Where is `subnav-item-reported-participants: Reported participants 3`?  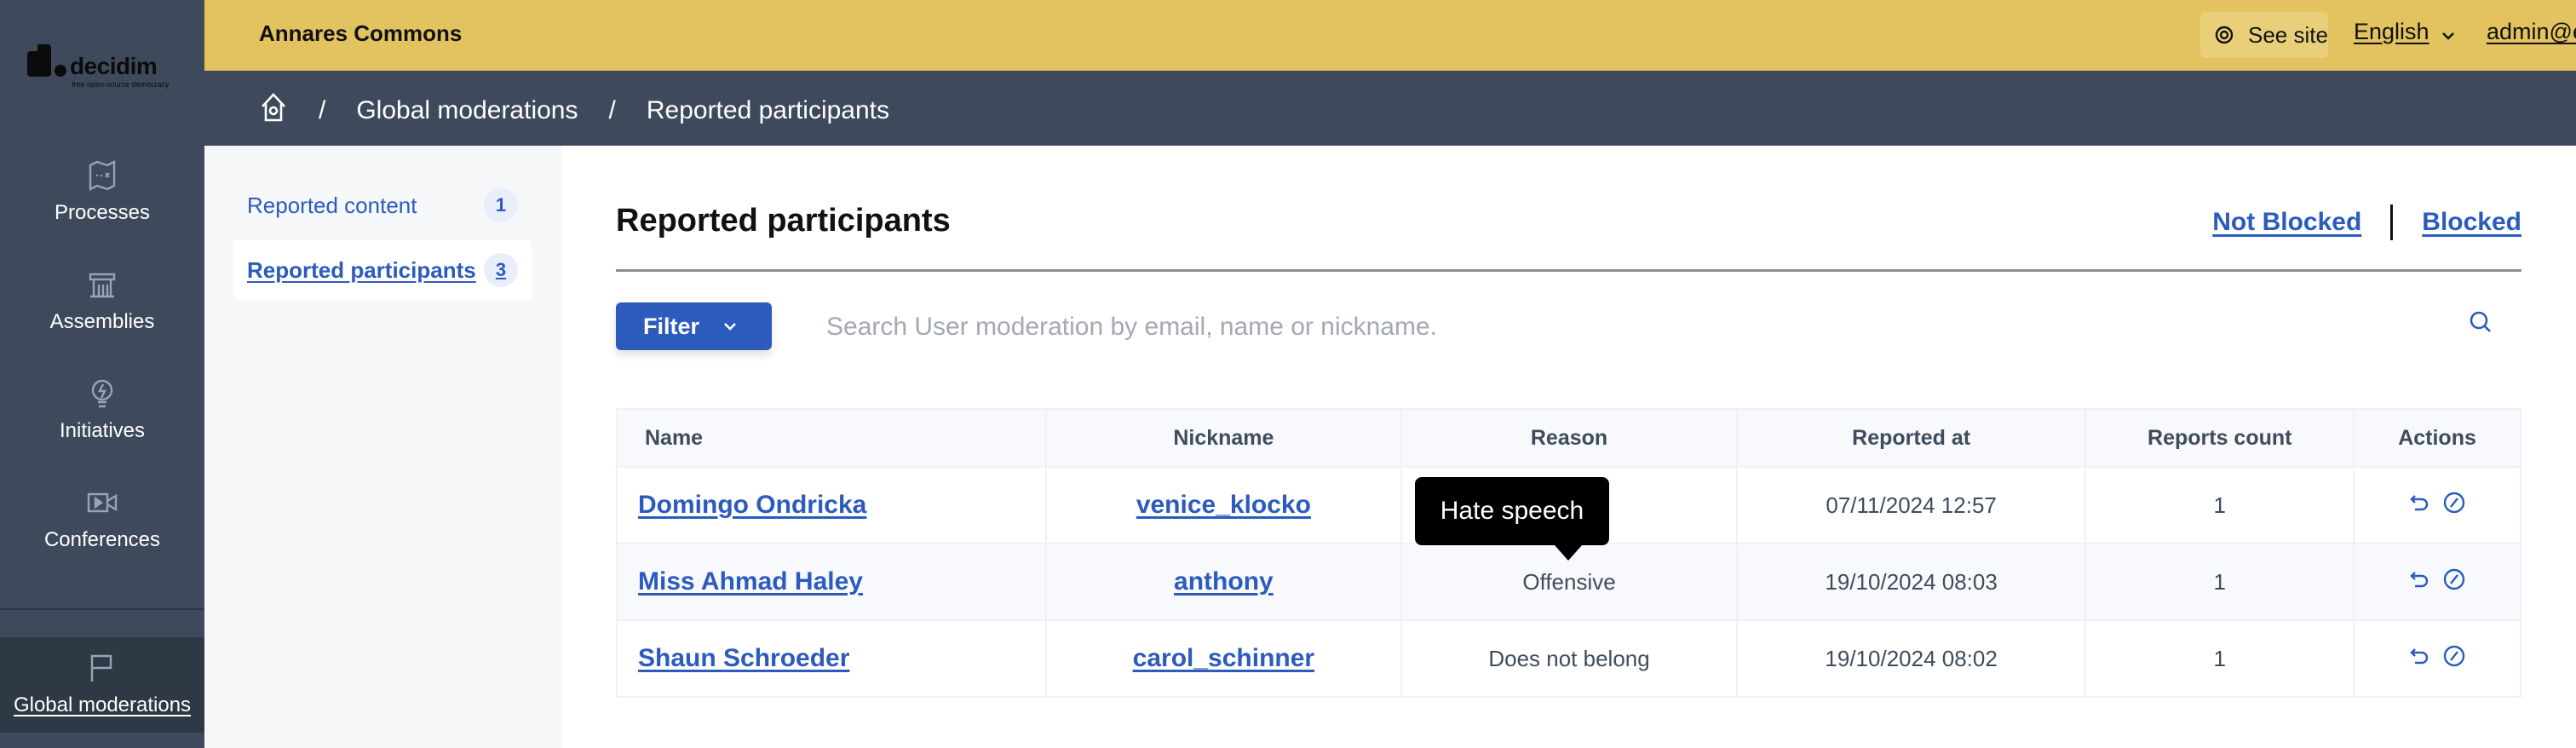 subnav-item-reported-participants: Reported participants 3 is located at coordinates (382, 270).